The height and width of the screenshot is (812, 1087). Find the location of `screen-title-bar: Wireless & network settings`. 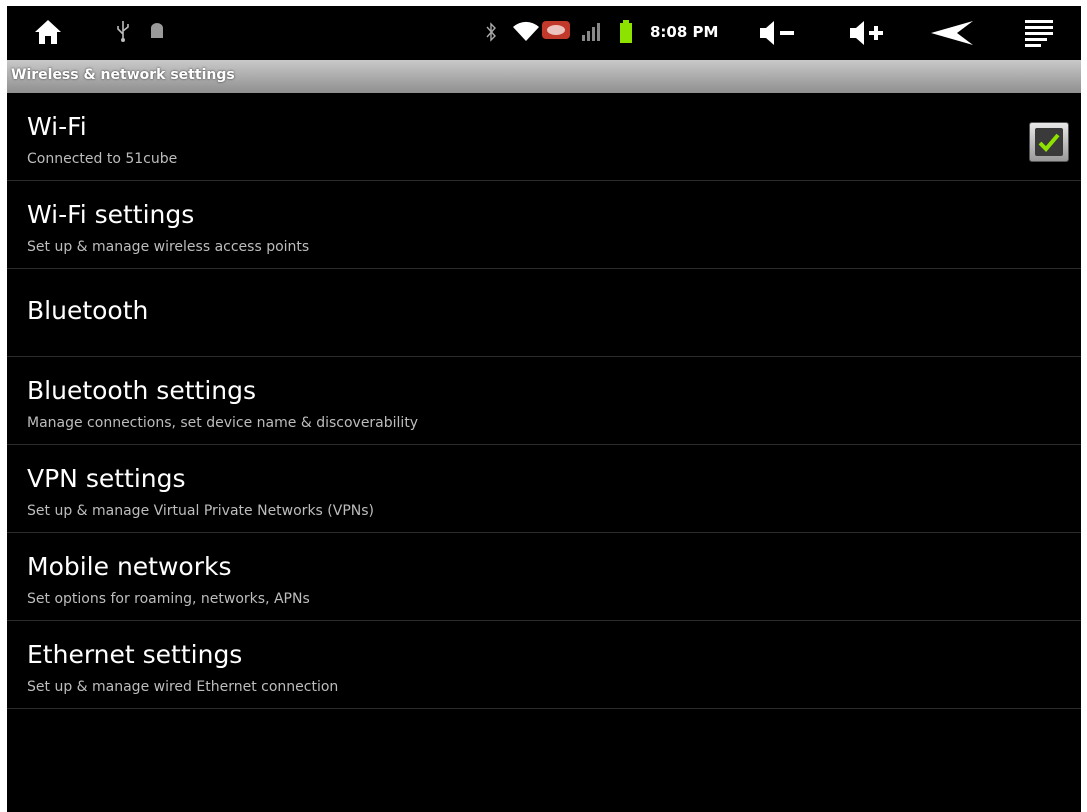

screen-title-bar: Wireless & network settings is located at coordinates (544, 76).